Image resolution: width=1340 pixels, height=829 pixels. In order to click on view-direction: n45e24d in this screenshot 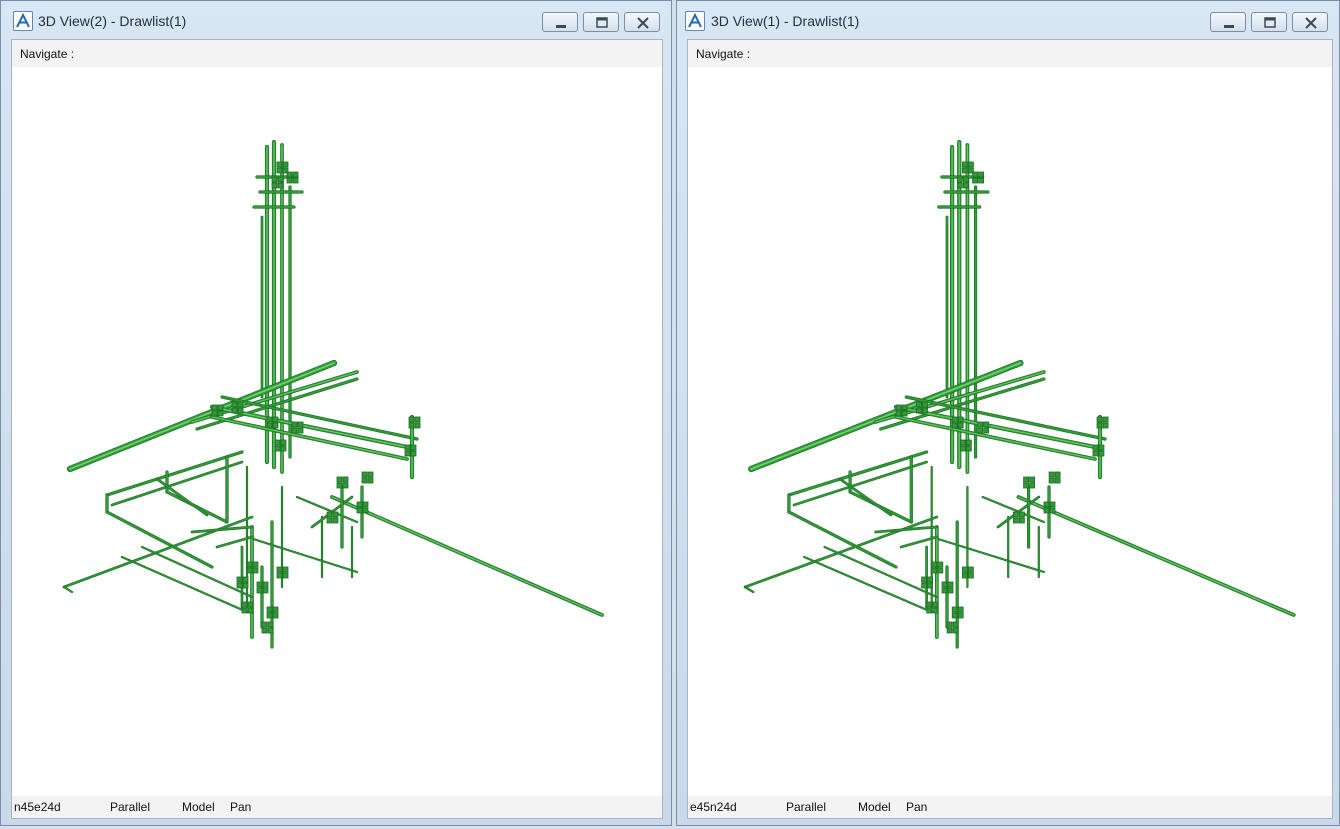, I will do `click(37, 807)`.